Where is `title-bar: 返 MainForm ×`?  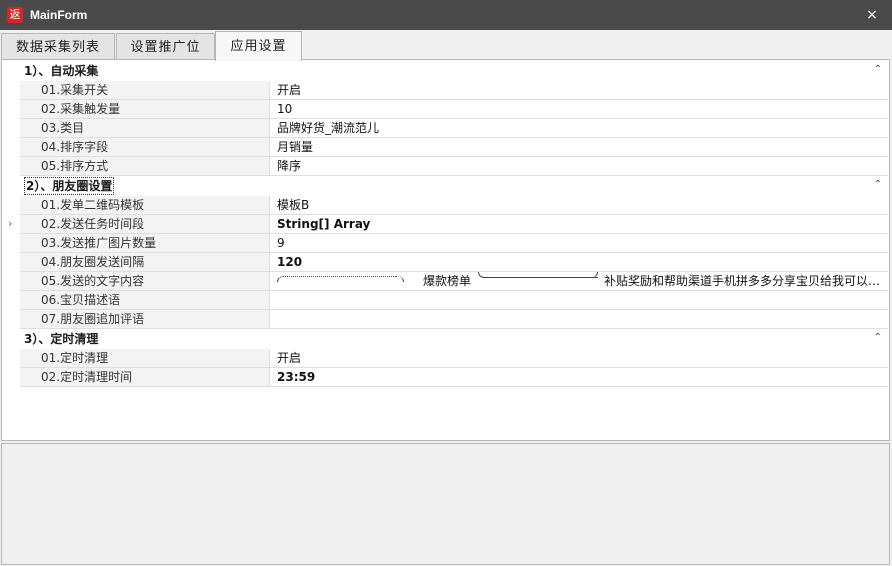
title-bar: 返 MainForm × is located at coordinates (446, 15).